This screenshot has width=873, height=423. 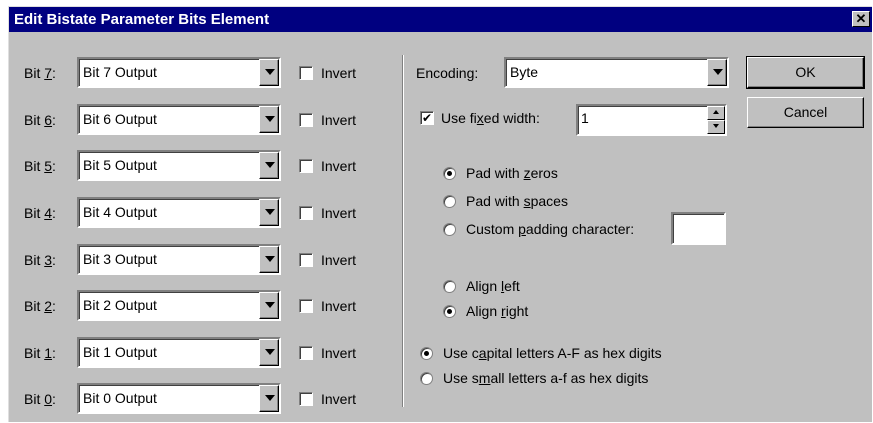 I want to click on bit-6-combo: Bit 6 Output, so click(x=179, y=119).